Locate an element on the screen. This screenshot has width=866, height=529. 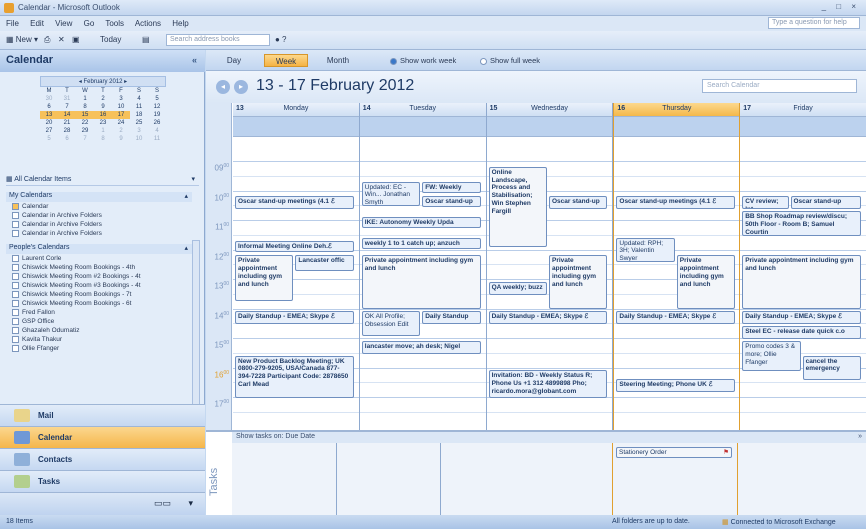
calendar-event: Updated: RPH; 3H; Valentin Swyer is located at coordinates (645, 250).